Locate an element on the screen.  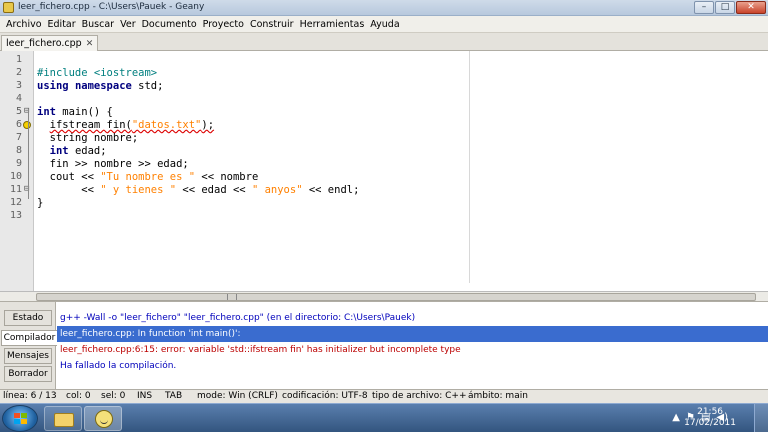
tab-estado: Estado is located at coordinates (28, 318).